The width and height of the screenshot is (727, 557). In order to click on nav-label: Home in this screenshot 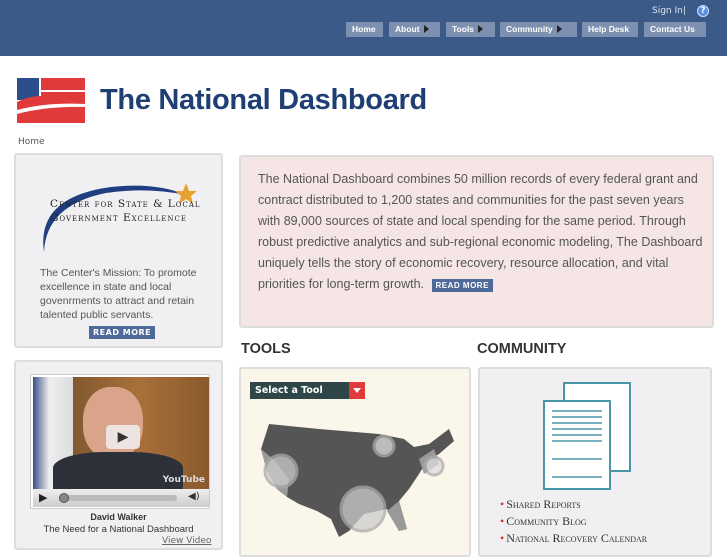, I will do `click(364, 29)`.